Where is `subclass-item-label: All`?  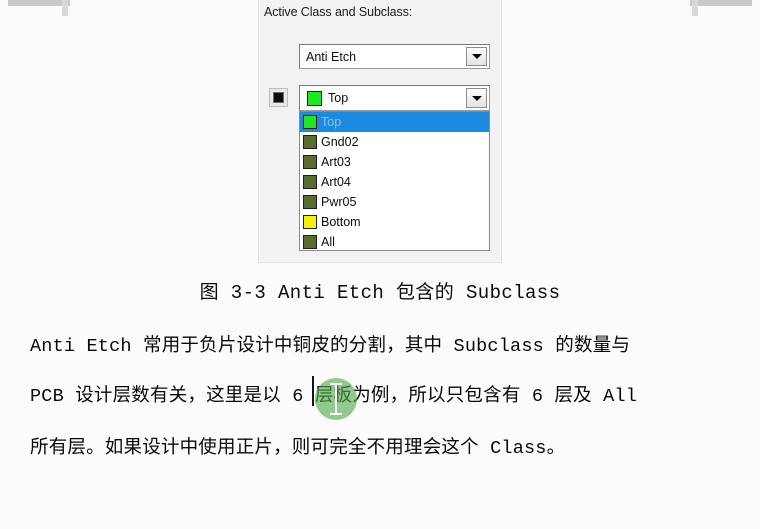
subclass-item-label: All is located at coordinates (328, 242).